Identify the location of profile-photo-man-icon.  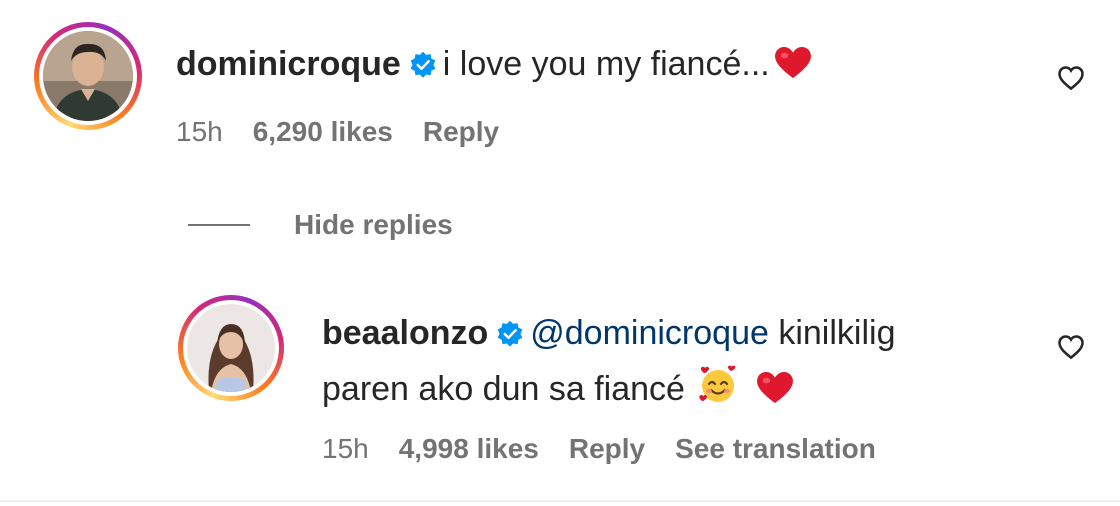
(88, 76).